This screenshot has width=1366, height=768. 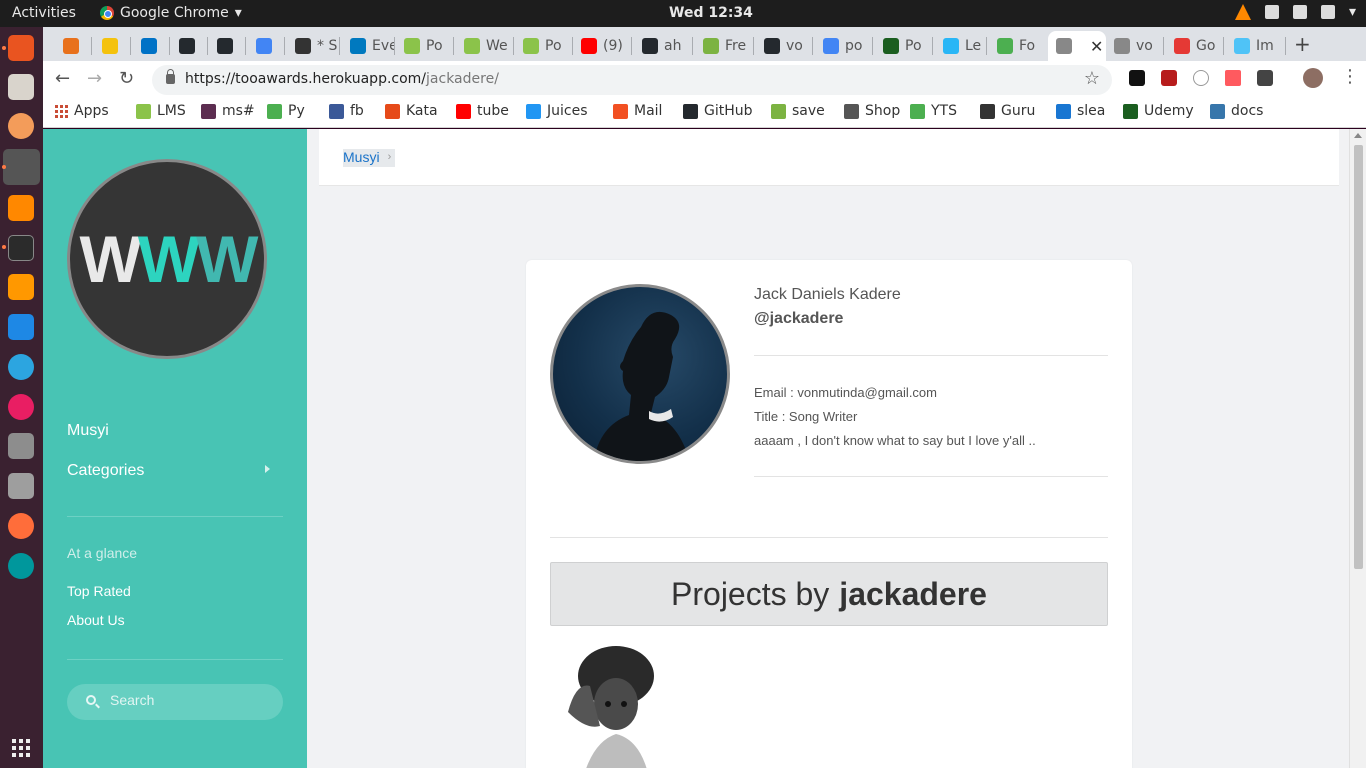 What do you see at coordinates (1080, 111) in the screenshot?
I see `bookmark-item: slea` at bounding box center [1080, 111].